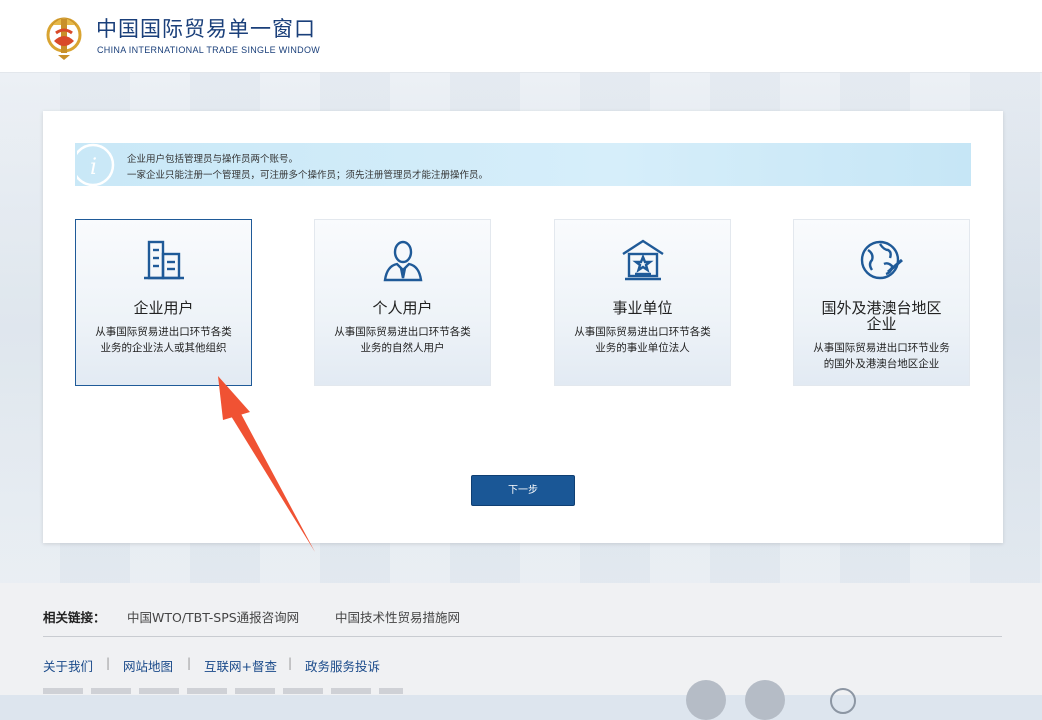 The height and width of the screenshot is (720, 1042). I want to click on footer-divider, so click(522, 636).